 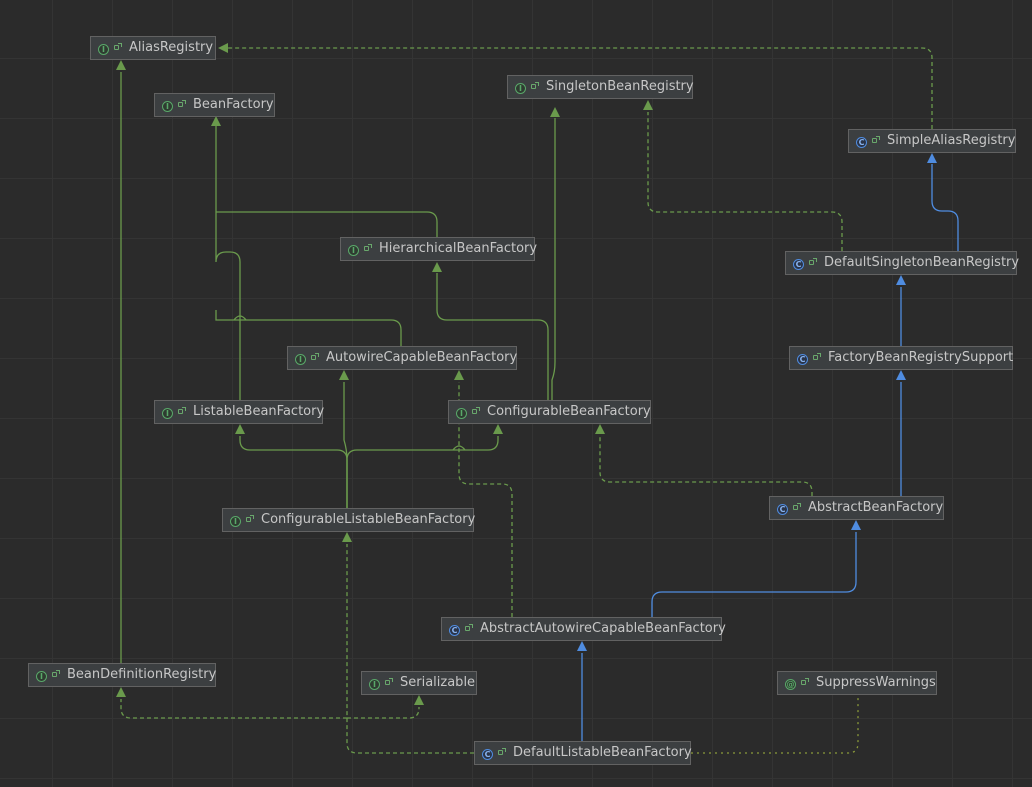 I want to click on edge-dlbf-to-suppresswarnings, so click(x=775, y=724).